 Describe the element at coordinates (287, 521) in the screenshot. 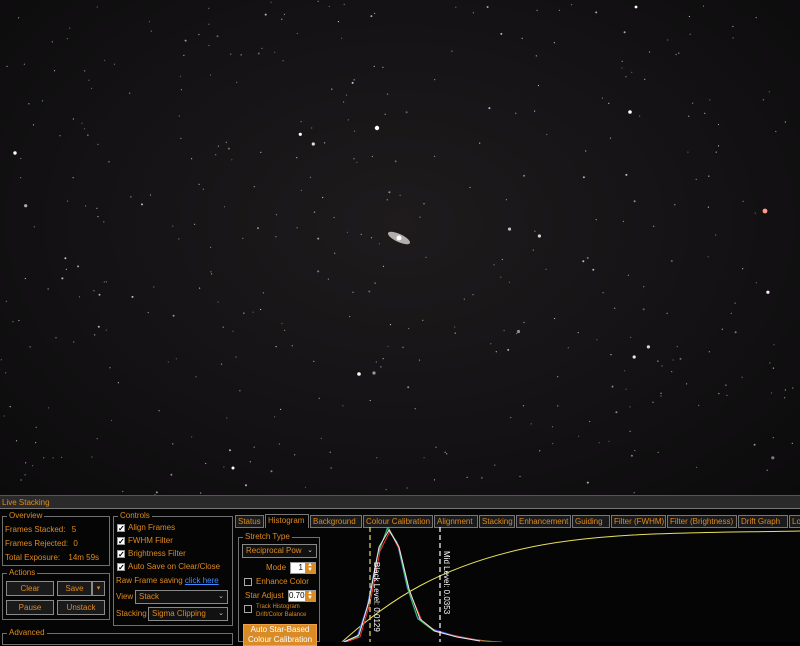

I see `tab-histogram: Histogram` at that location.